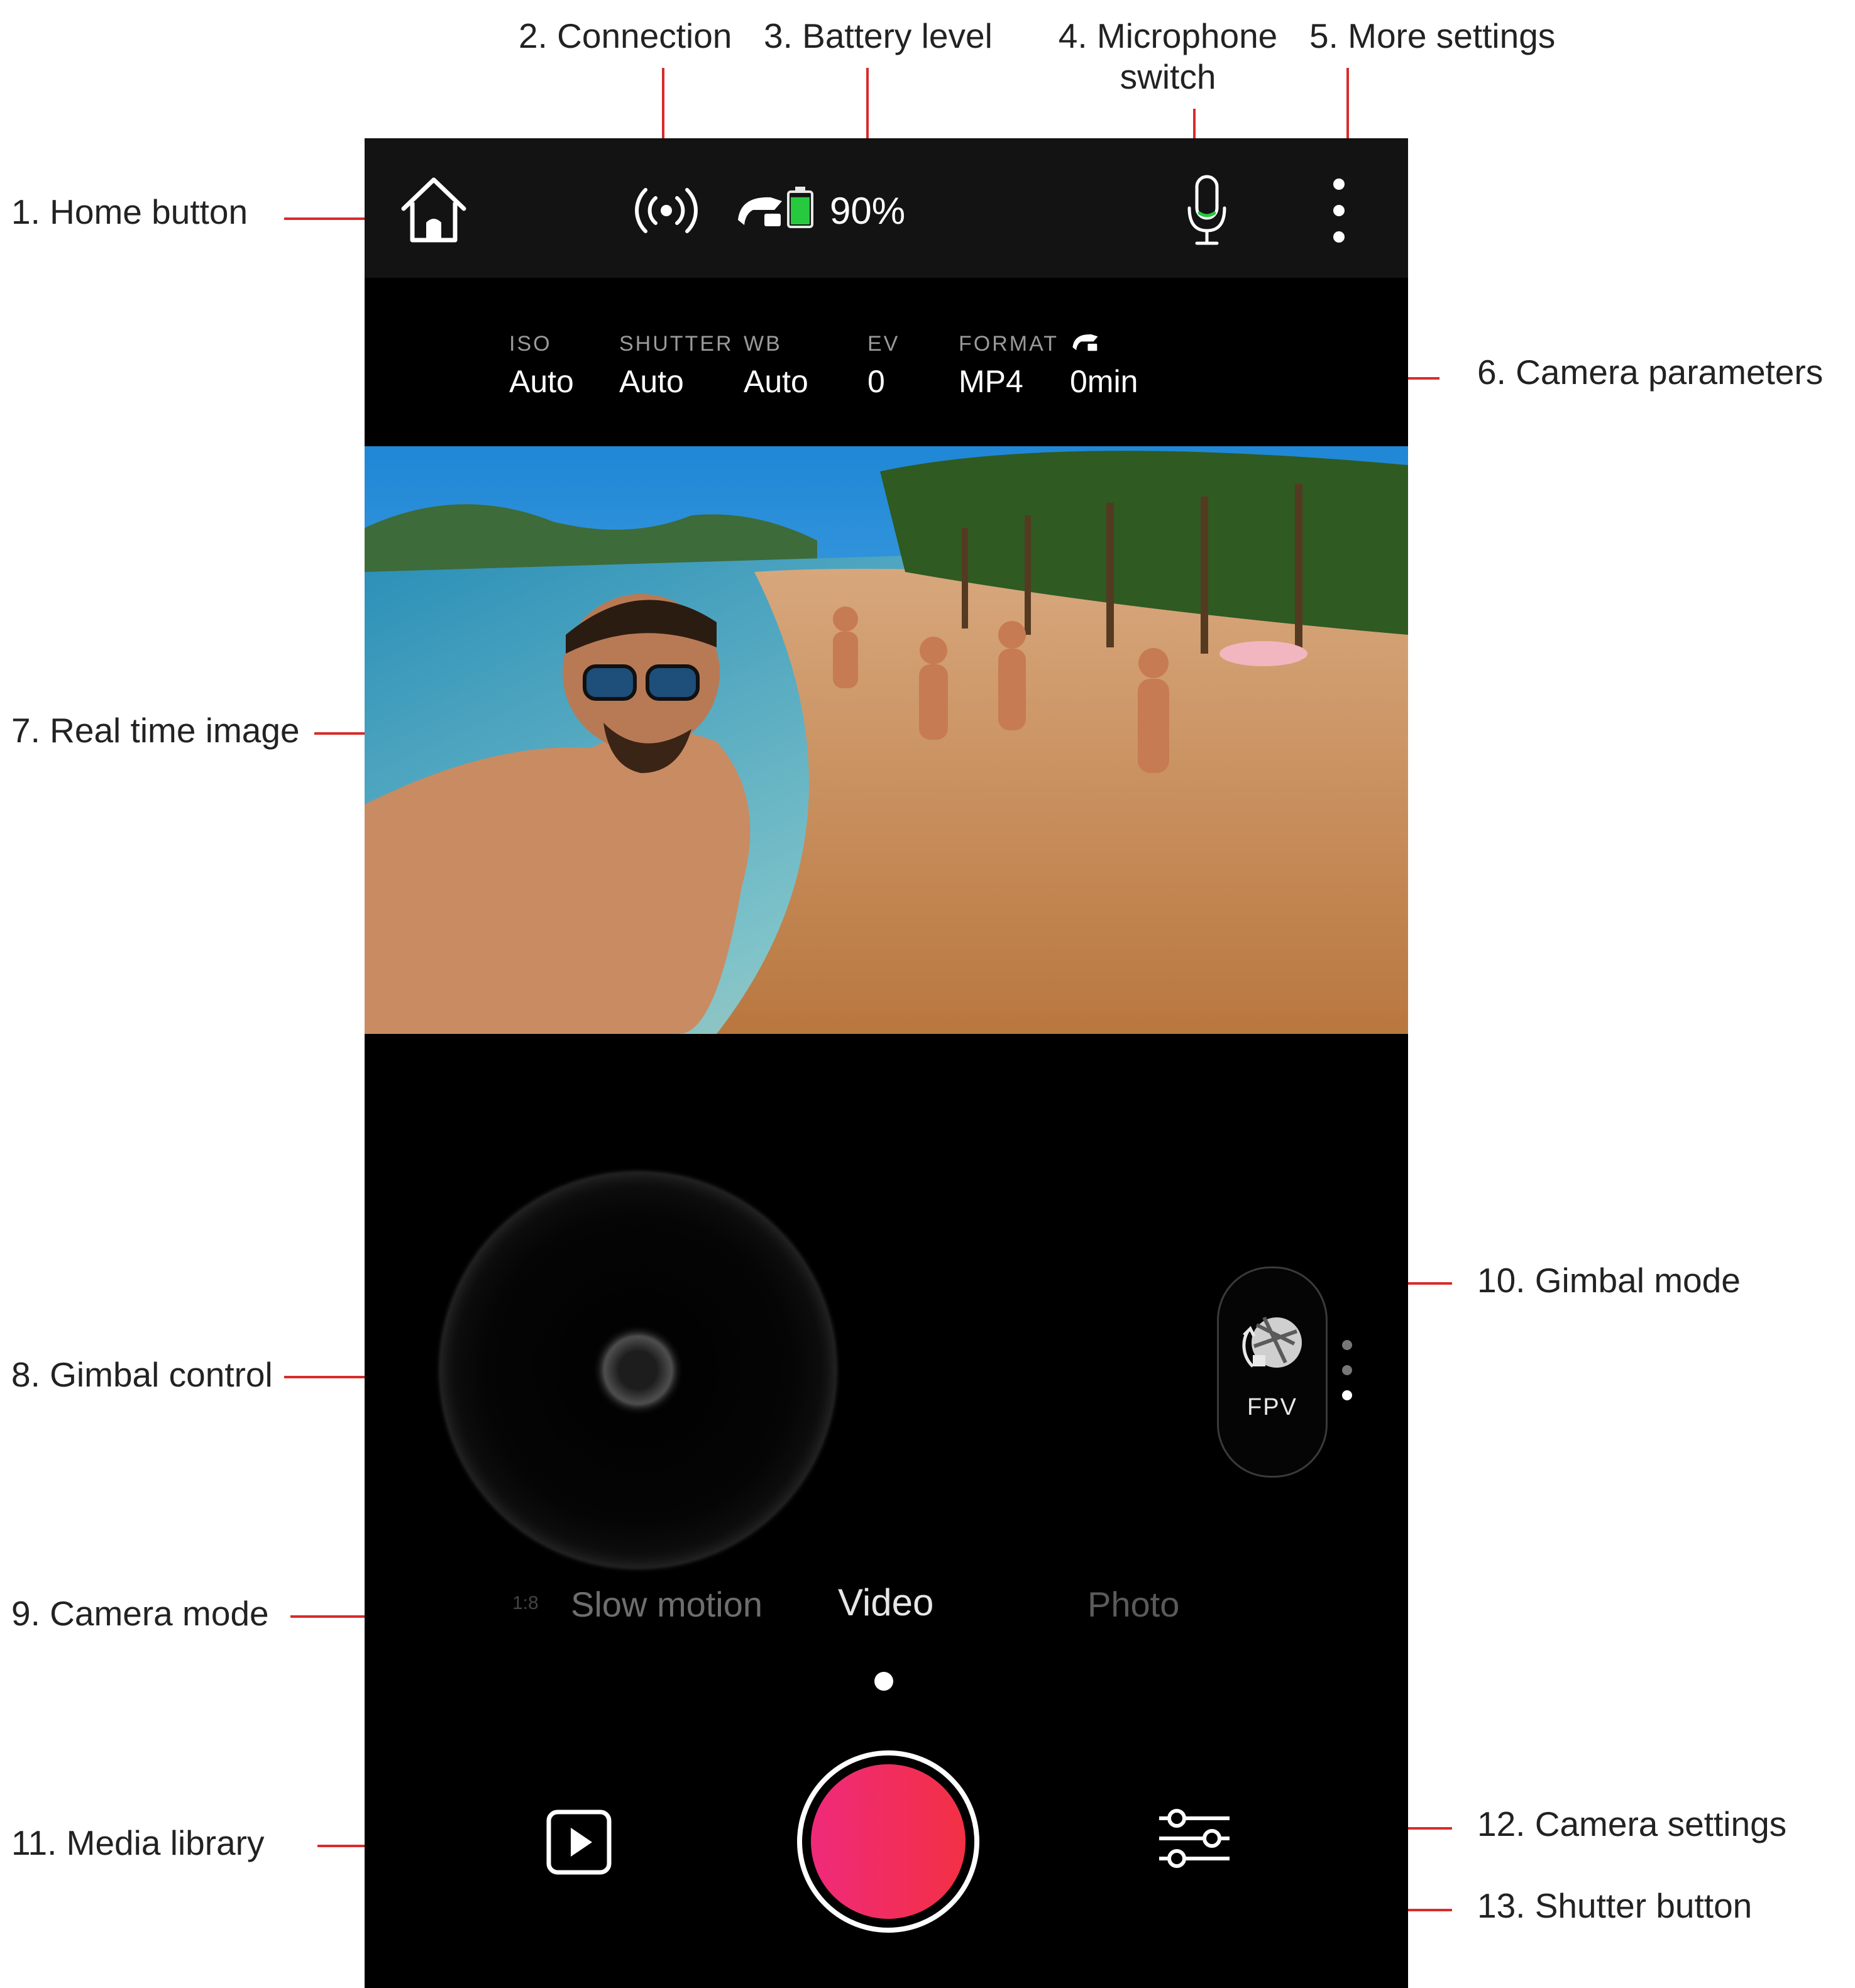 The width and height of the screenshot is (1855, 1988). I want to click on annotation-microphone-line2: switch, so click(1168, 76).